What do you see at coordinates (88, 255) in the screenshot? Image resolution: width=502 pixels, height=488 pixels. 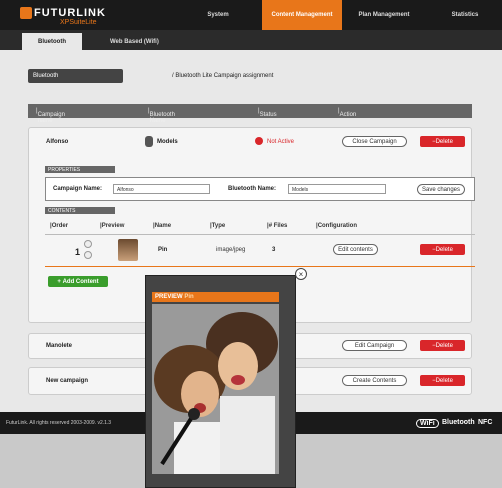 I see `move-down-icon` at bounding box center [88, 255].